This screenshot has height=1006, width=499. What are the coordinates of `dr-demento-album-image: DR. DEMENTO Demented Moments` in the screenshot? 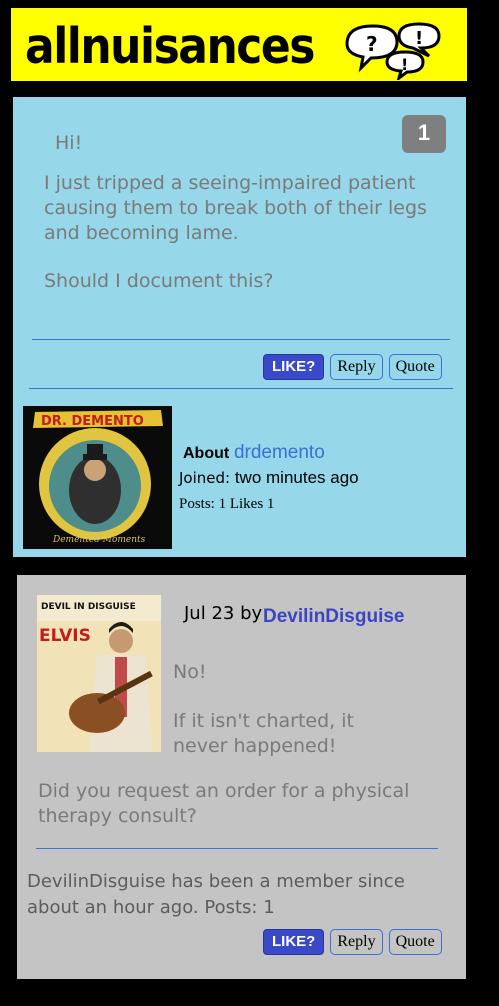 It's located at (97, 477).